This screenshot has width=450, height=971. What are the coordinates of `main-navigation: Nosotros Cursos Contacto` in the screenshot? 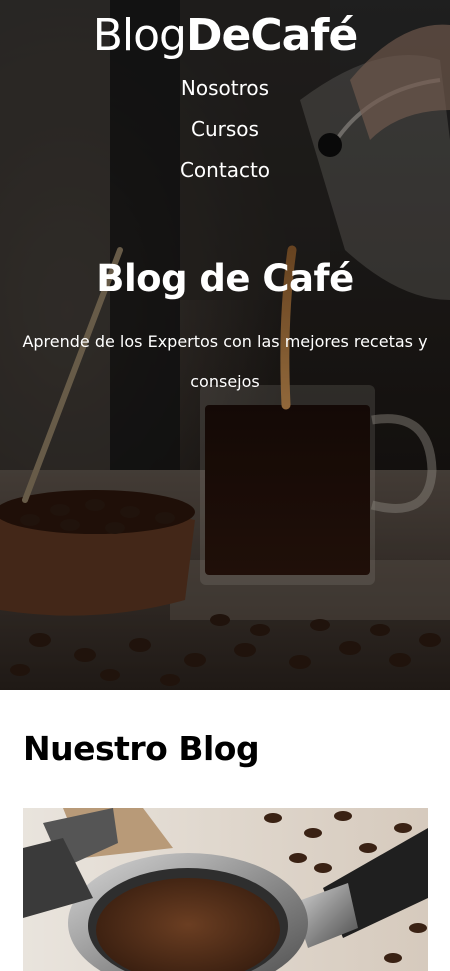 It's located at (225, 129).